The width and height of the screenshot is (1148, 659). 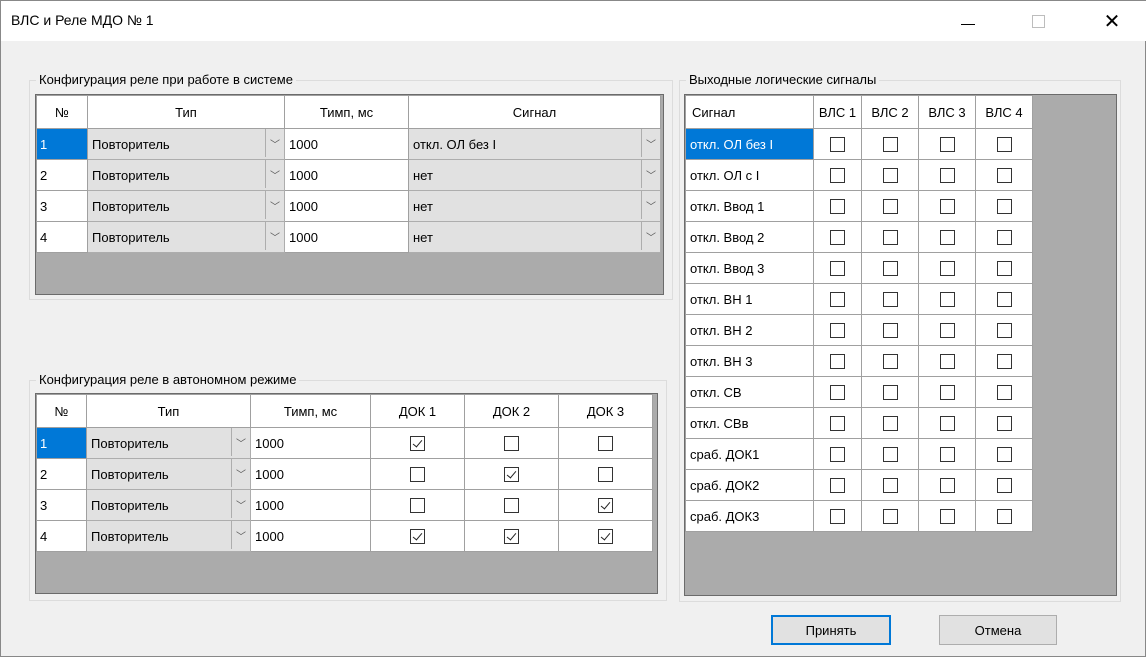 What do you see at coordinates (749, 299) in the screenshot?
I see `signal-label: откл. ВН 1` at bounding box center [749, 299].